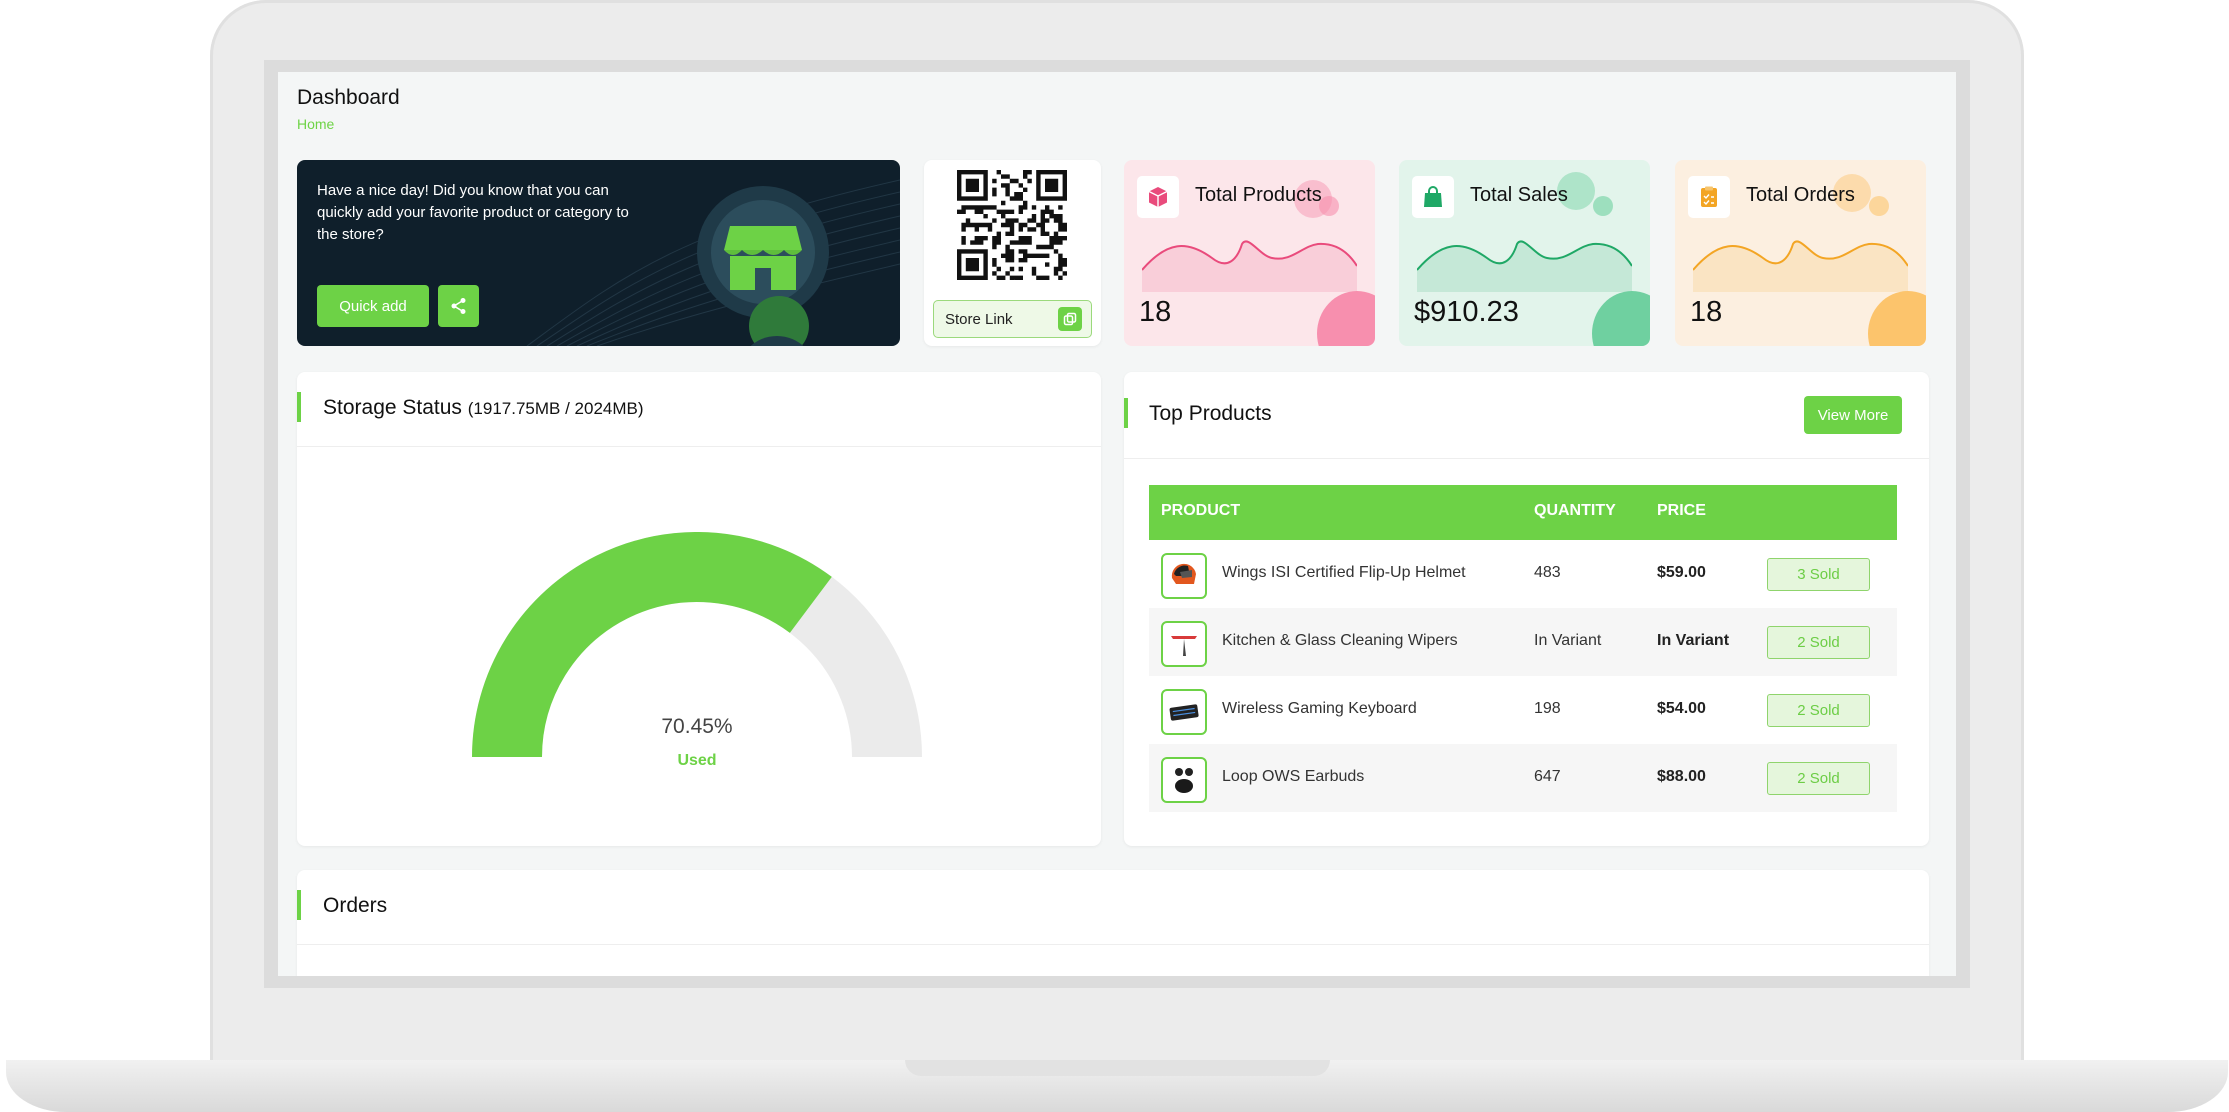  Describe the element at coordinates (1012, 225) in the screenshot. I see `qr-code` at that location.